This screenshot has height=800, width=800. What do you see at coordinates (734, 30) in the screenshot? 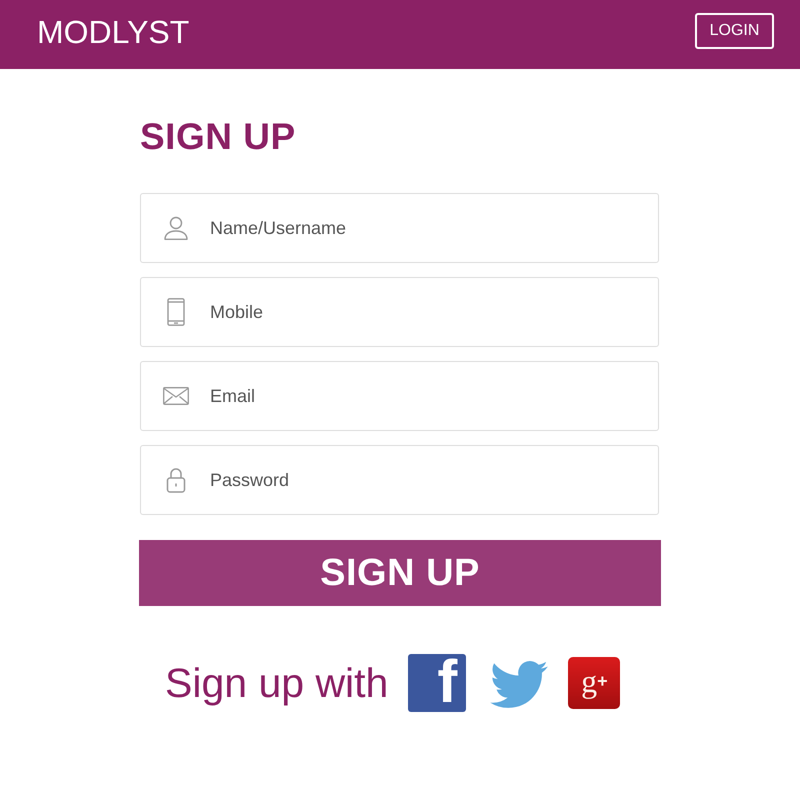
I see `login-button: LOGIN` at bounding box center [734, 30].